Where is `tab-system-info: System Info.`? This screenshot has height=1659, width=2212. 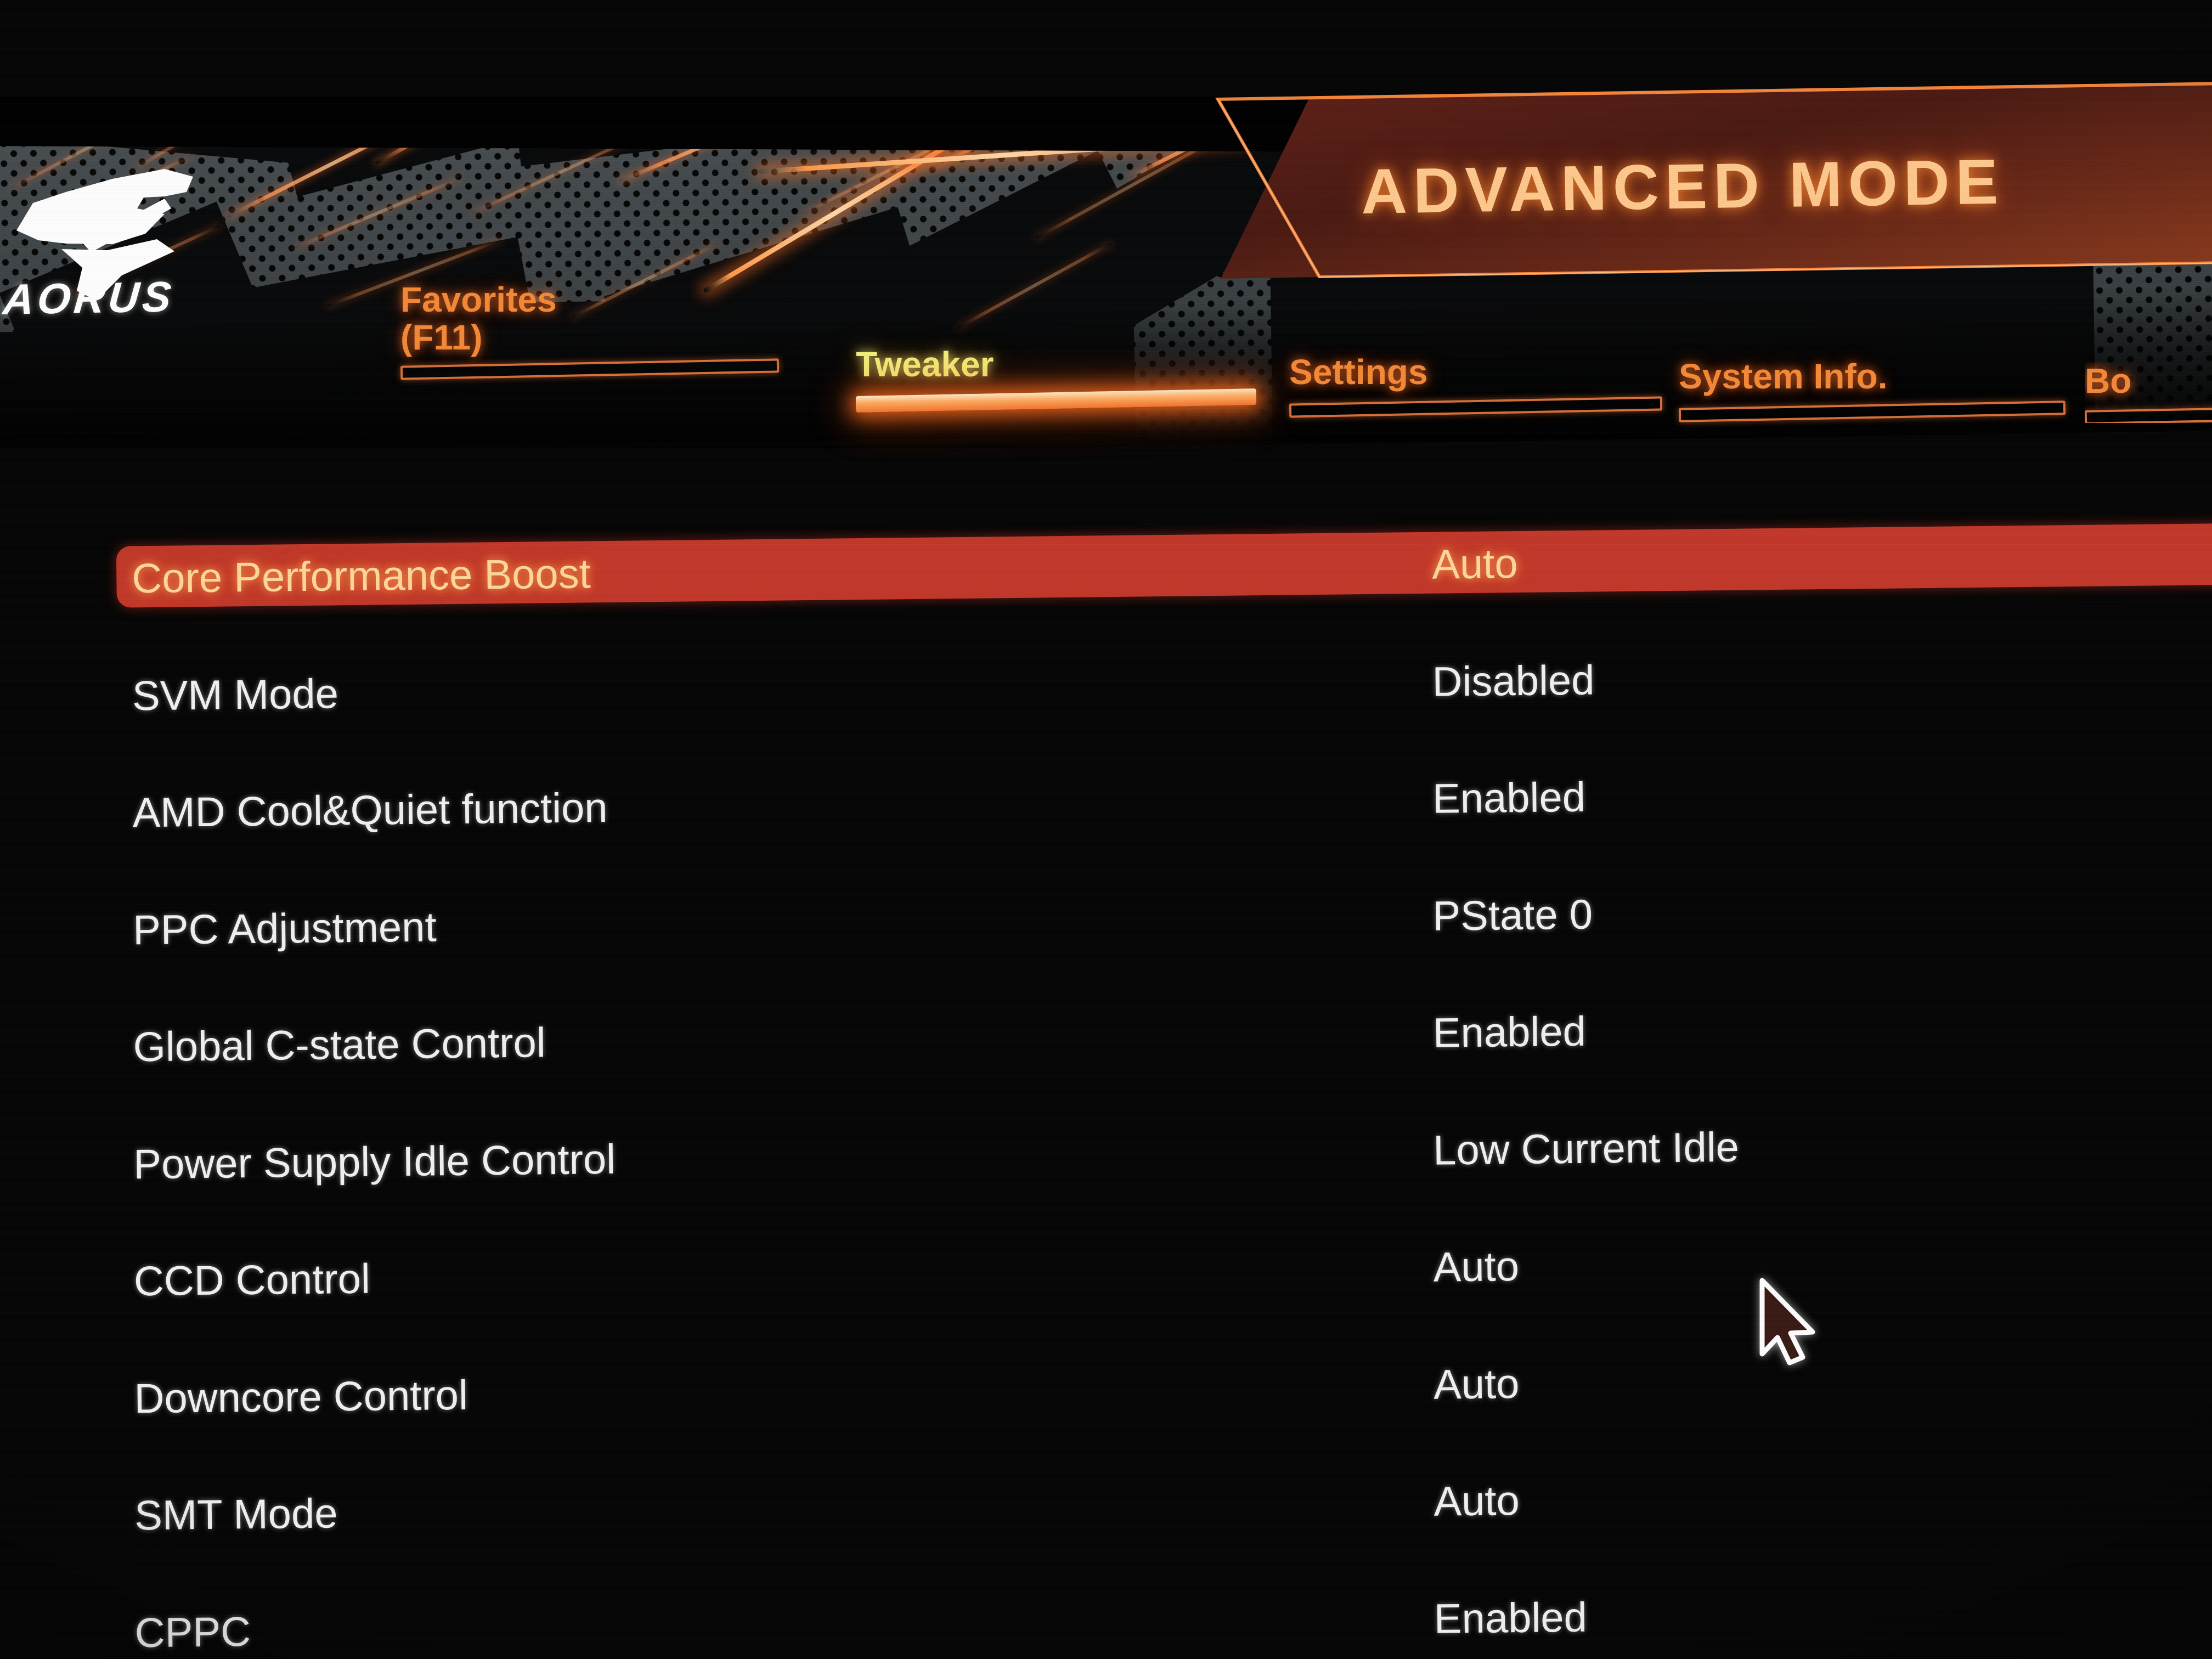
tab-system-info: System Info. is located at coordinates (1876, 389).